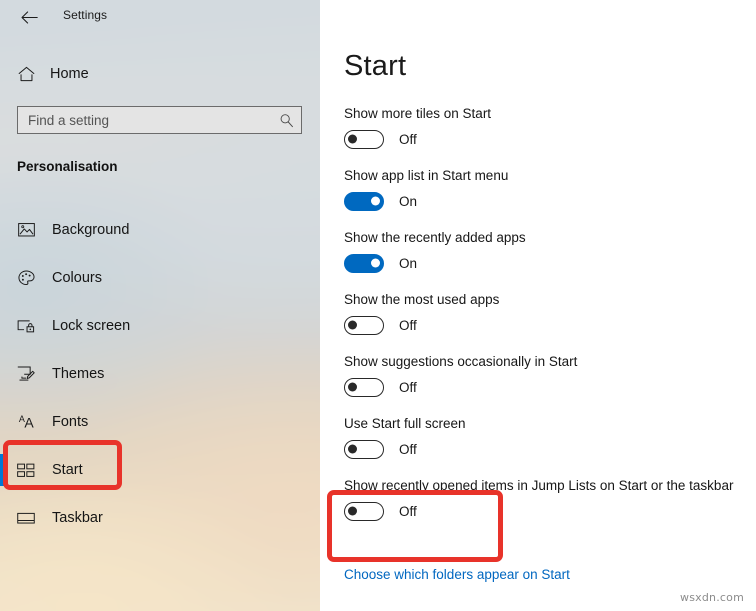  What do you see at coordinates (91, 326) in the screenshot?
I see `sidebar-item-lock-screen-label: Lock screen` at bounding box center [91, 326].